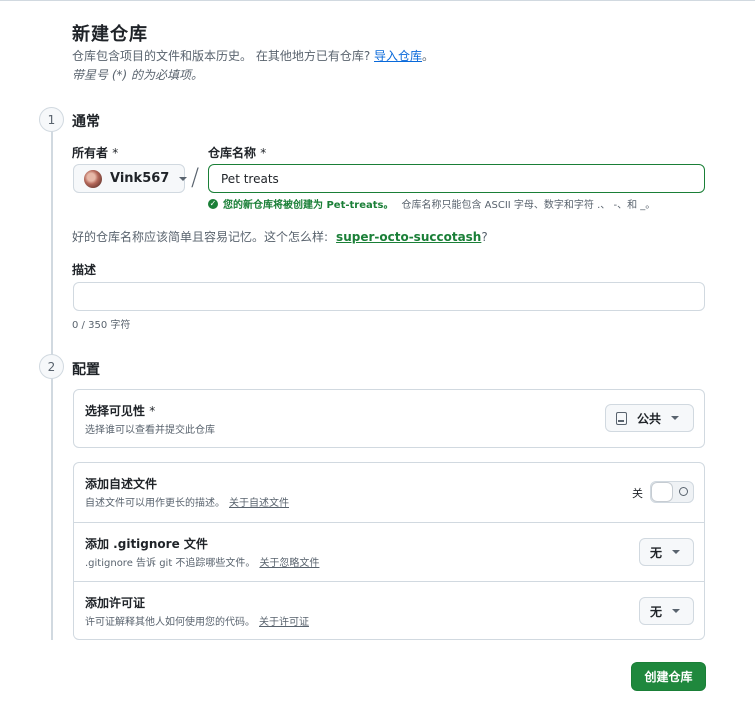  What do you see at coordinates (428, 56) in the screenshot?
I see `subtitle-end: 。` at bounding box center [428, 56].